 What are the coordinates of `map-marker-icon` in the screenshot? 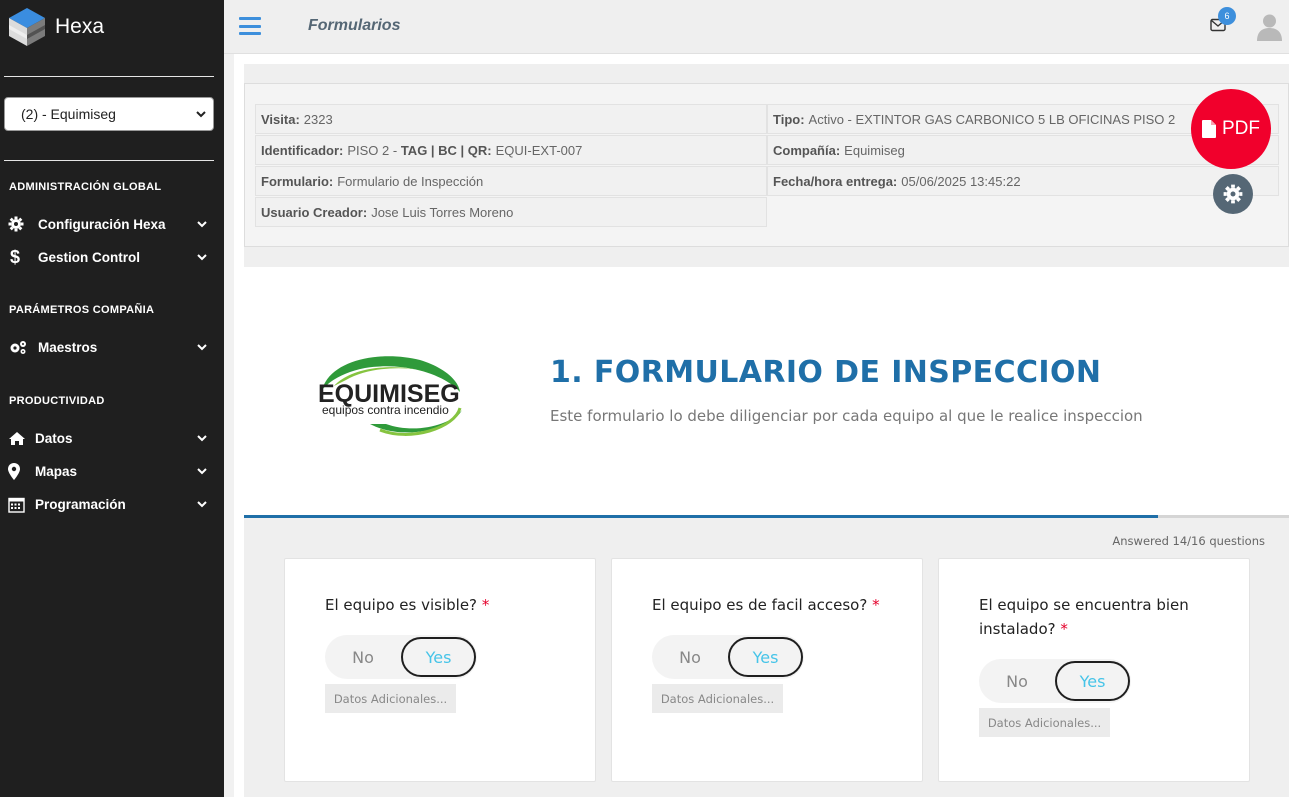 It's located at (18, 471).